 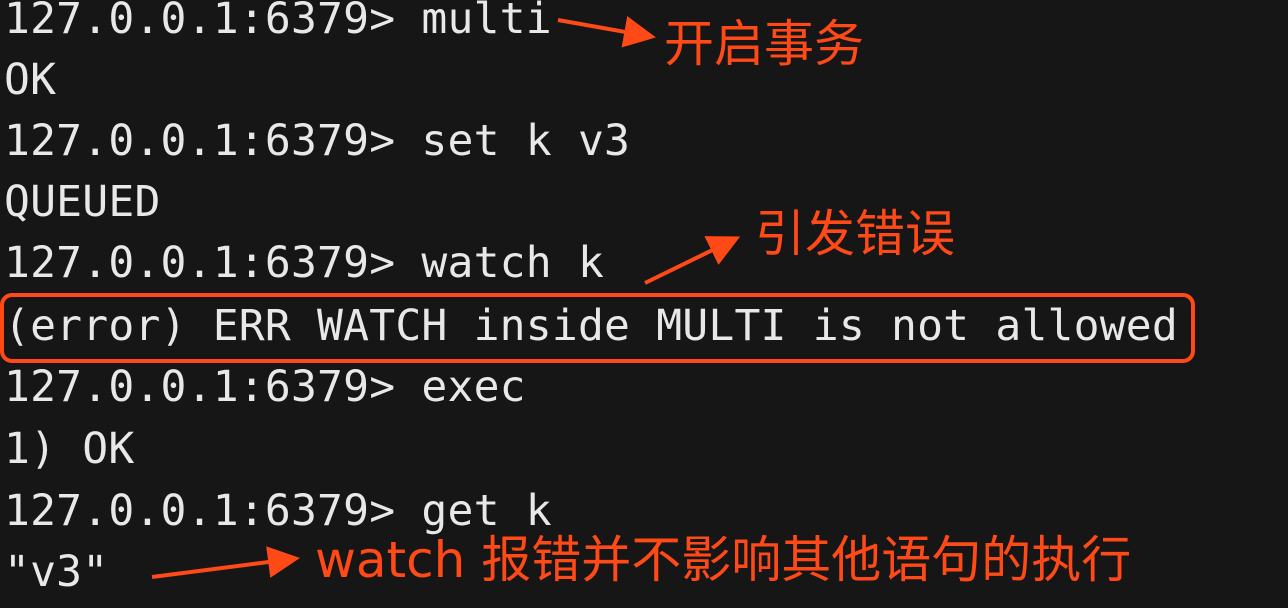 I want to click on annotation-cause-error: 引发错误, so click(x=855, y=234).